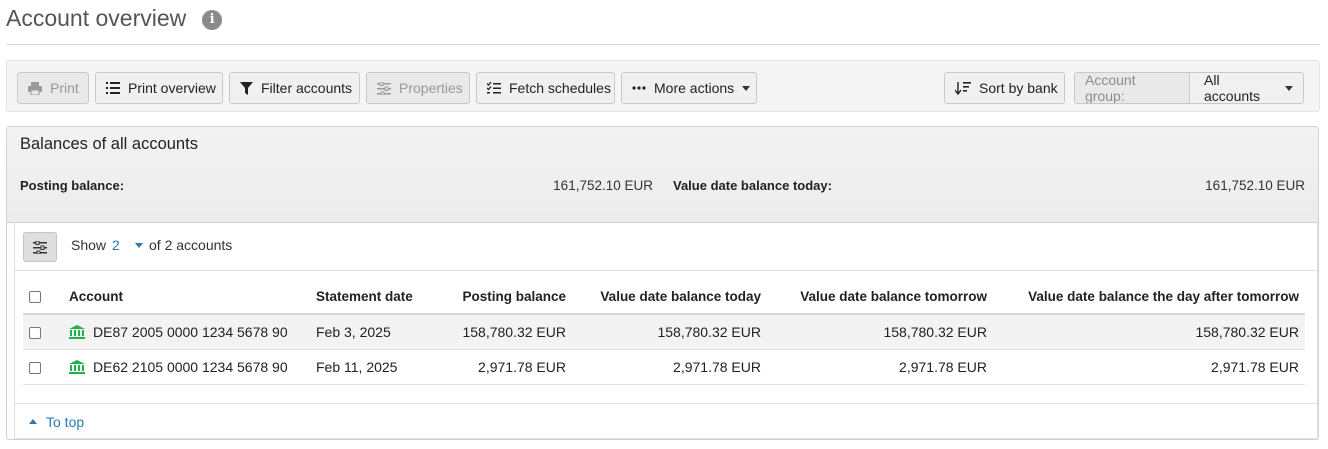 The image size is (1328, 449). What do you see at coordinates (190, 331) in the screenshot?
I see `account-number: DE87 2005 0000 1234 5678 90` at bounding box center [190, 331].